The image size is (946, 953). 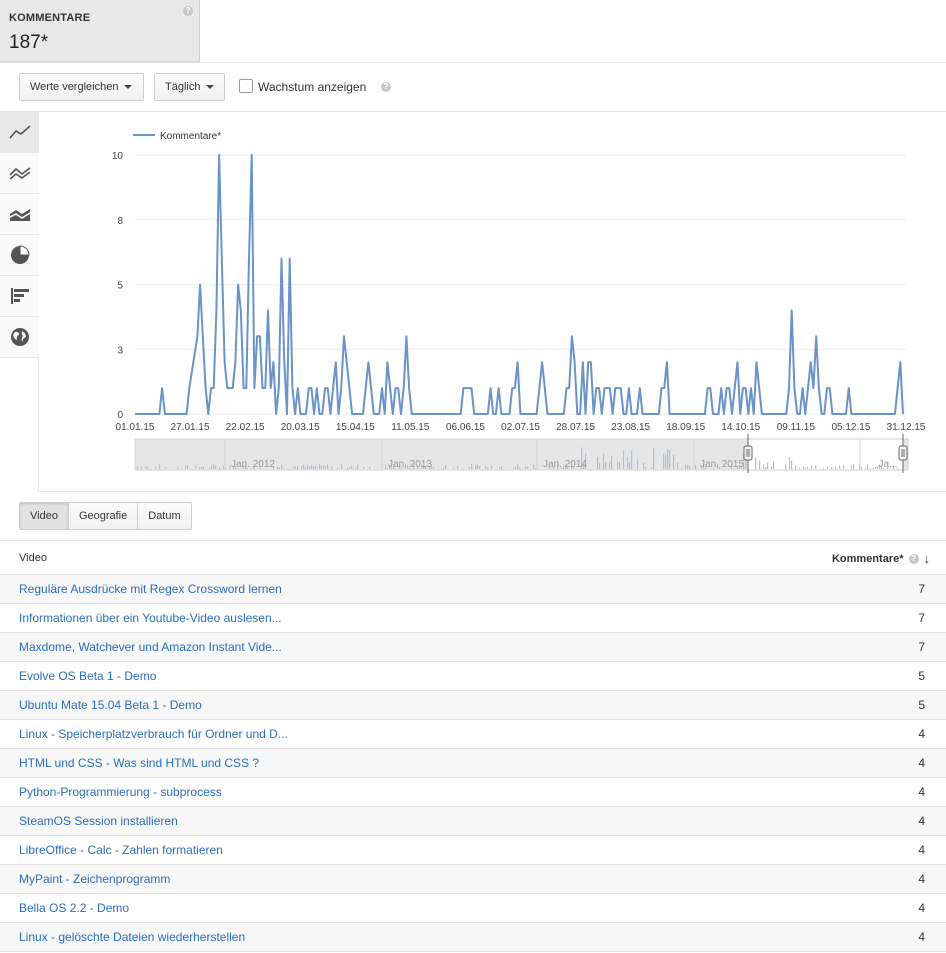 I want to click on pie-chart-button, so click(x=19, y=255).